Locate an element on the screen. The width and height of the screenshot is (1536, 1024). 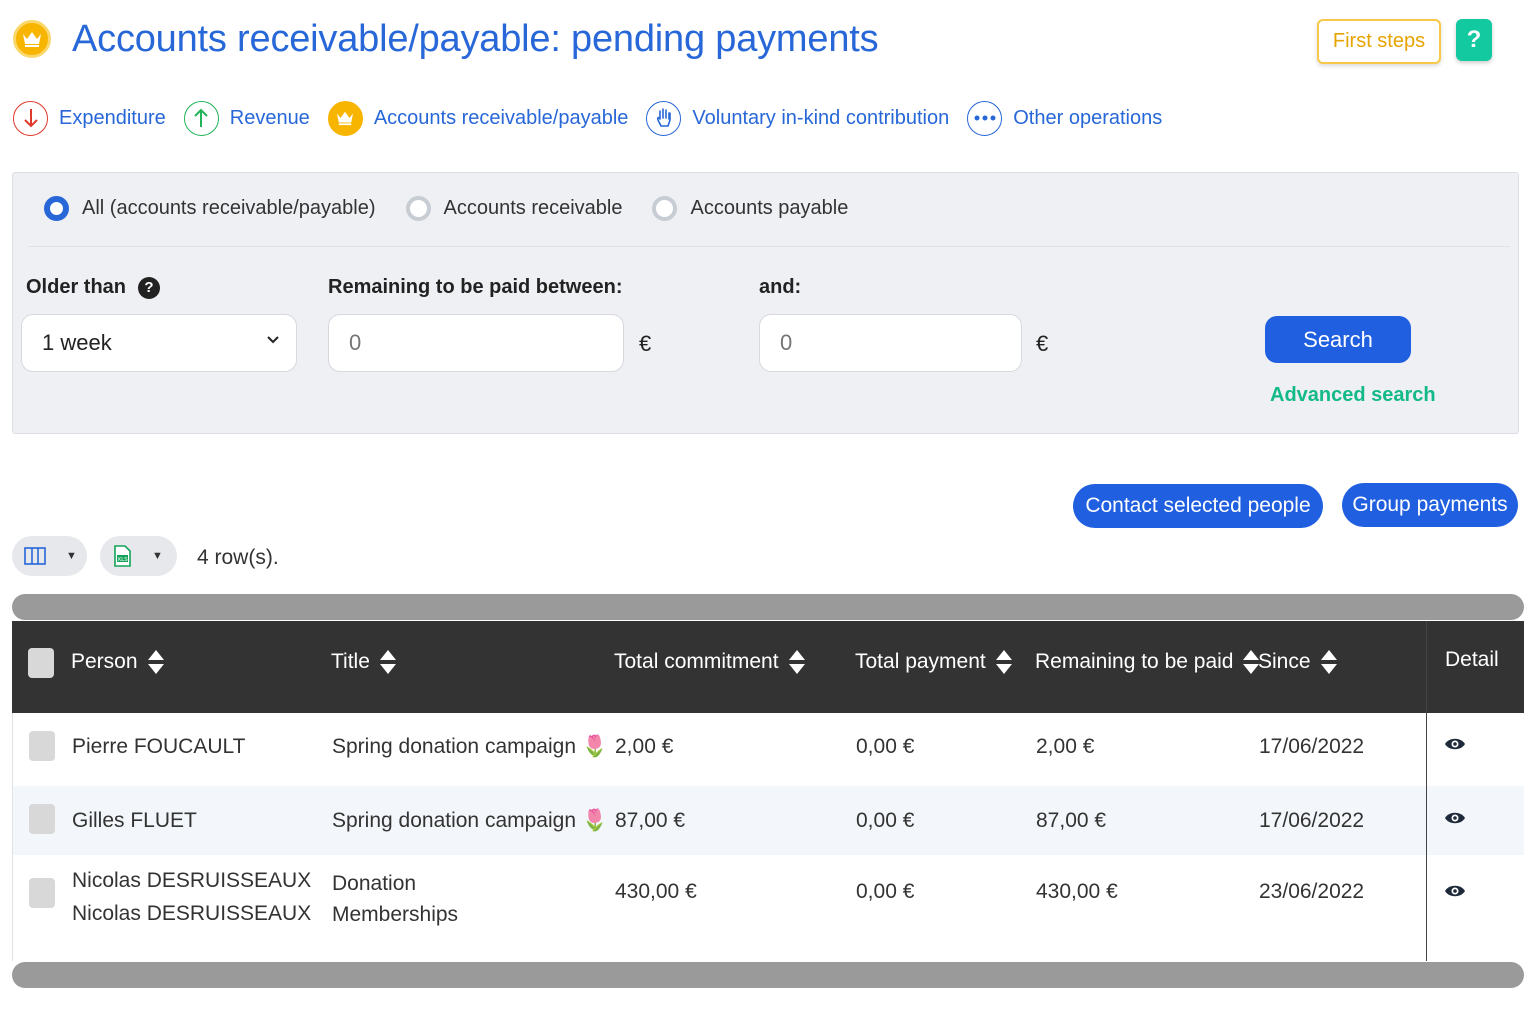
column-header-since: Since is located at coordinates (1298, 662).